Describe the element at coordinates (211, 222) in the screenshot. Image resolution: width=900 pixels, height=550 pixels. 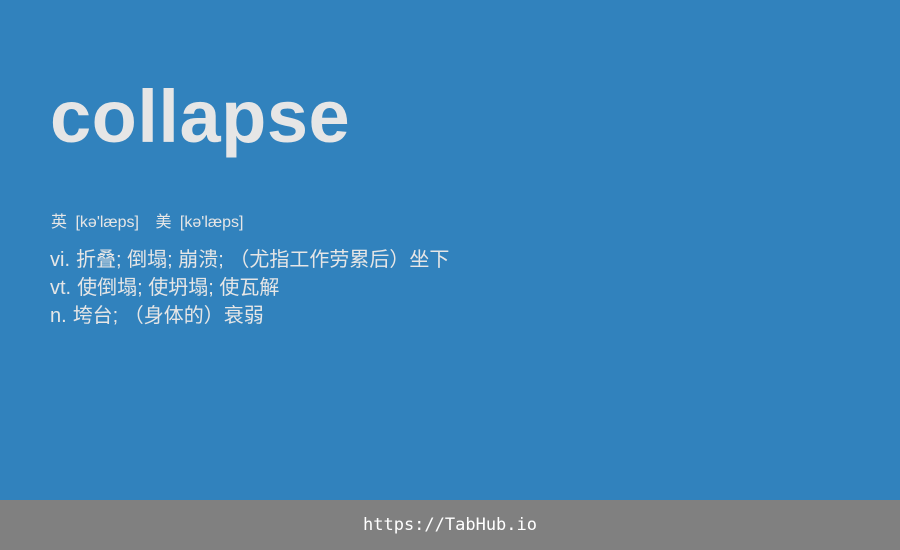
I see `phonetic-us-ipa: [kə'læps]` at that location.